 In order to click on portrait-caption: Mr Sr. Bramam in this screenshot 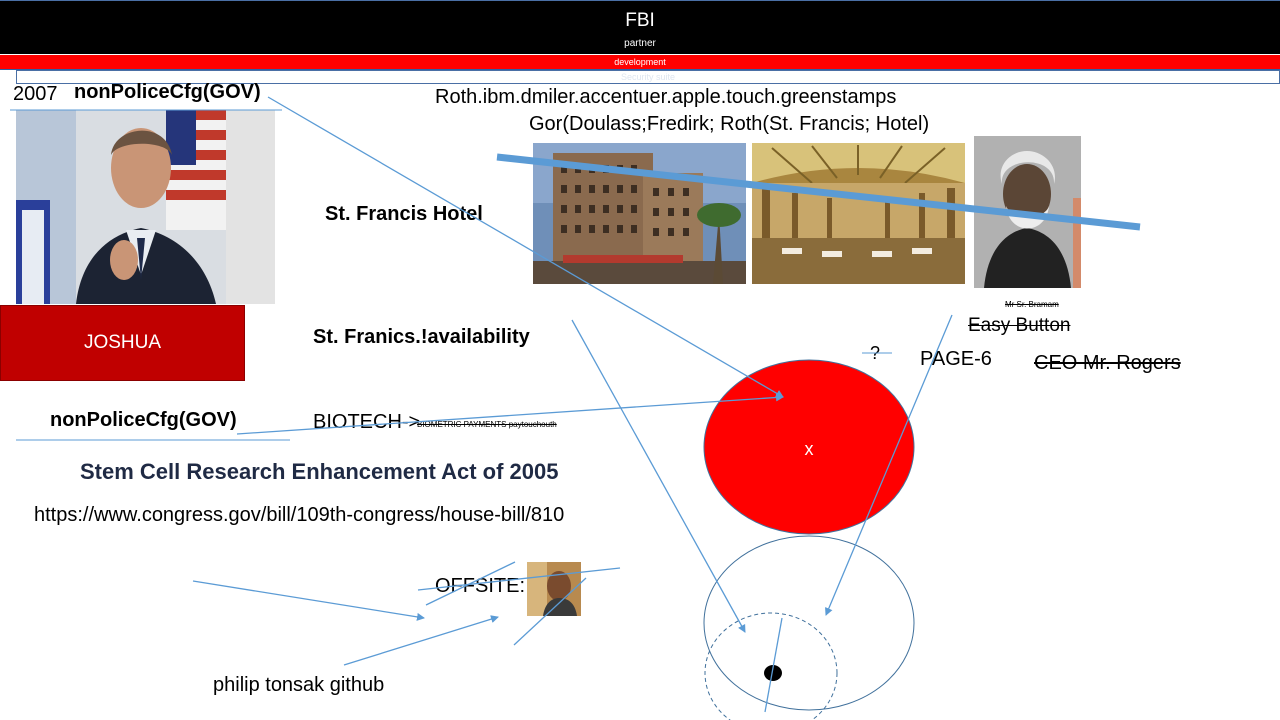, I will do `click(1032, 304)`.